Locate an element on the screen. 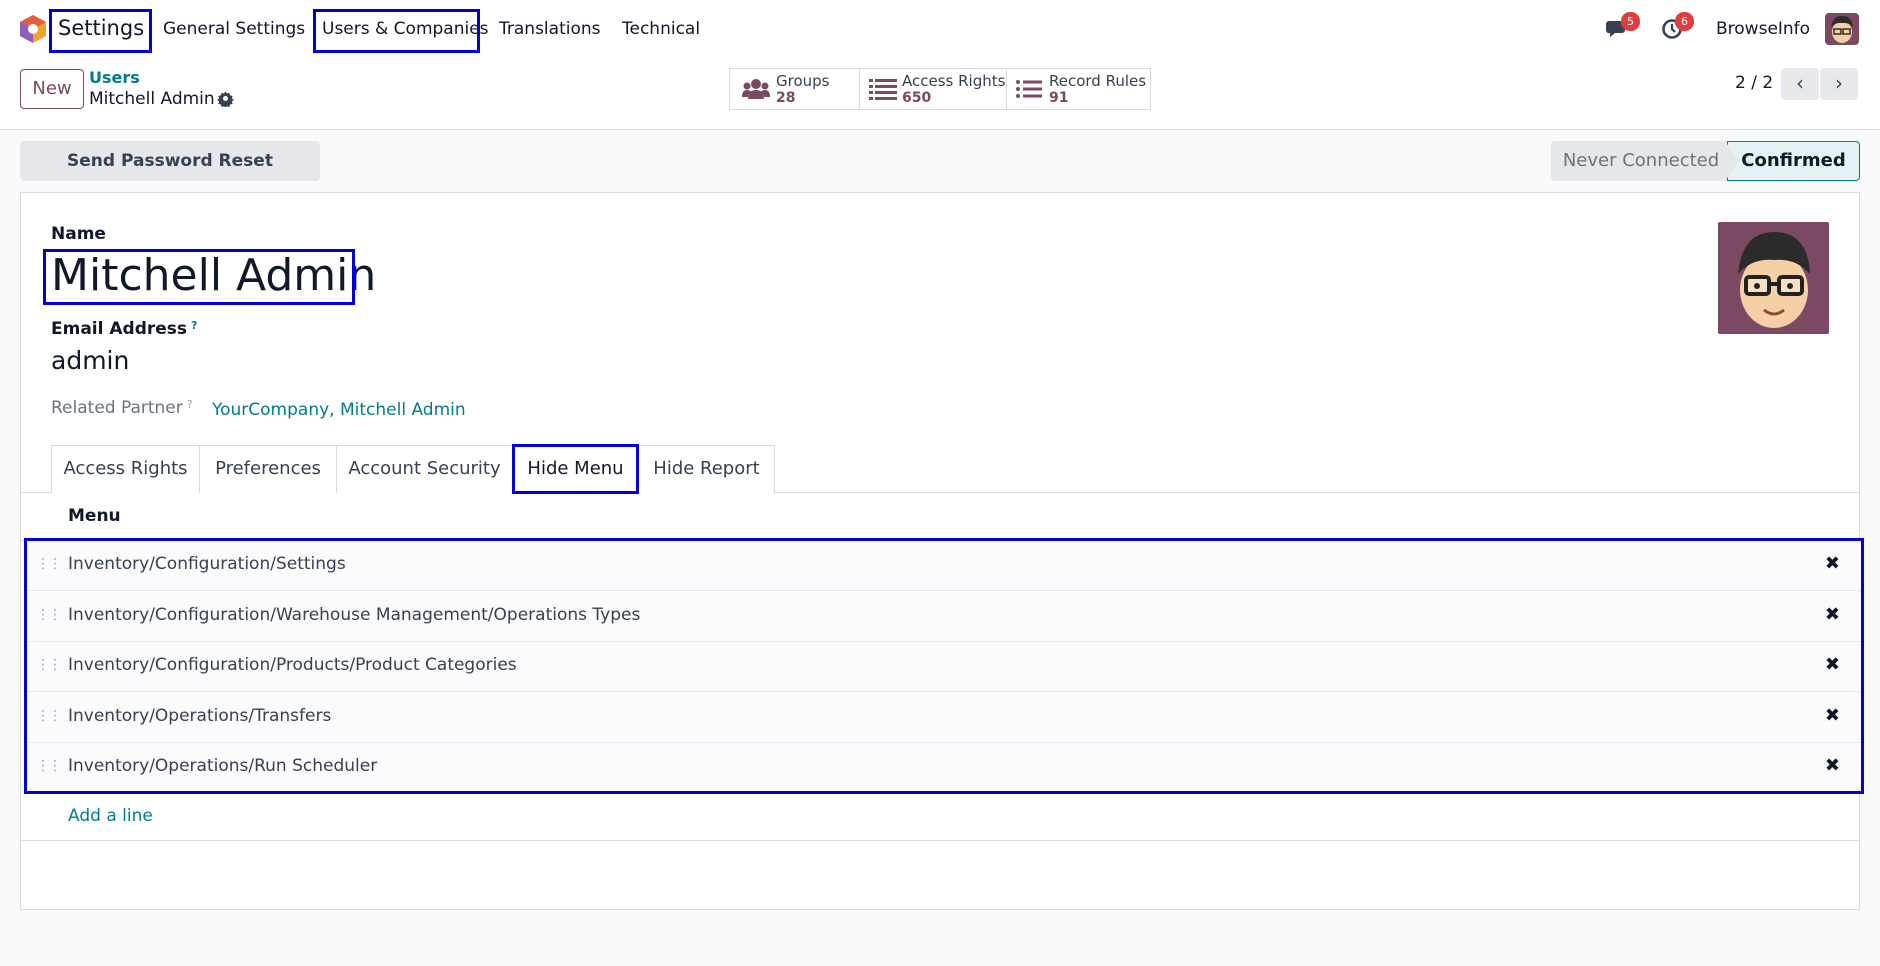  user-avatar is located at coordinates (1842, 29).